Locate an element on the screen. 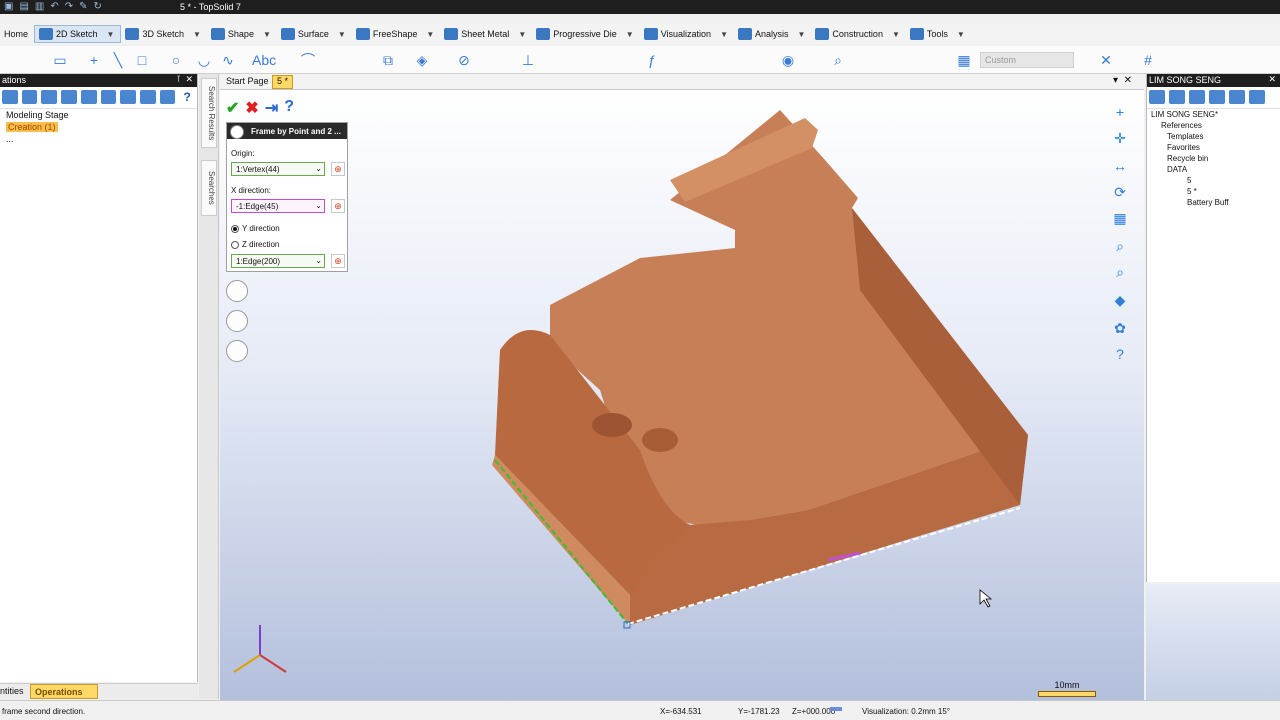  menu-analysis: Analysis ▼ is located at coordinates (772, 34).